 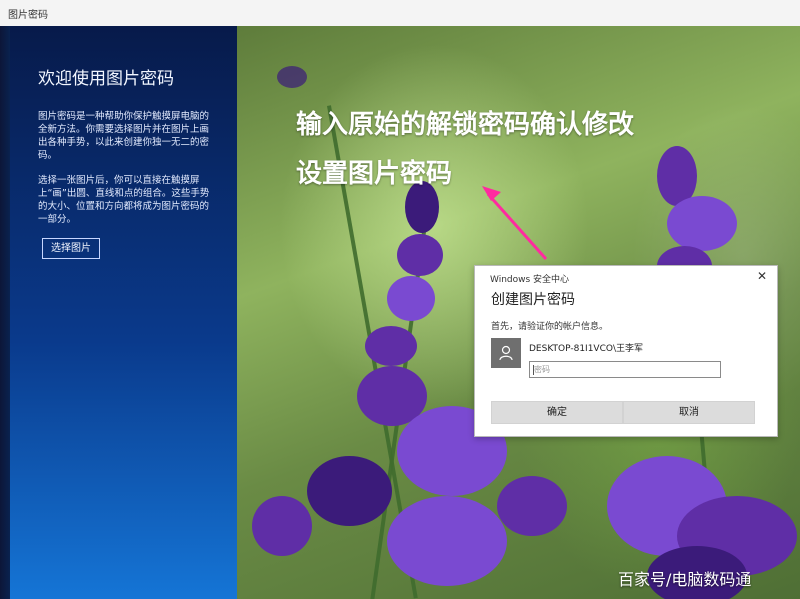 I want to click on dialog-prompt: 首先，请验证你的帐户信息。, so click(x=550, y=327).